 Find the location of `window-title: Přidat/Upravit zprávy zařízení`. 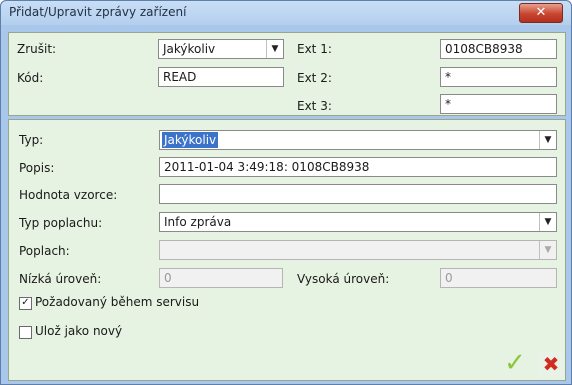

window-title: Přidat/Upravit zprávy zařízení is located at coordinates (98, 12).